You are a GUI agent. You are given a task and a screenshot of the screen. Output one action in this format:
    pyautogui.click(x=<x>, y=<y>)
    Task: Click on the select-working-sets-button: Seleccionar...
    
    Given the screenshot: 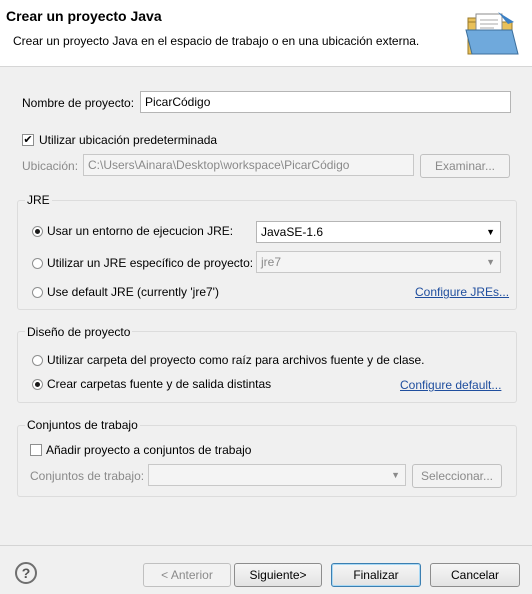 What is the action you would take?
    pyautogui.click(x=457, y=476)
    